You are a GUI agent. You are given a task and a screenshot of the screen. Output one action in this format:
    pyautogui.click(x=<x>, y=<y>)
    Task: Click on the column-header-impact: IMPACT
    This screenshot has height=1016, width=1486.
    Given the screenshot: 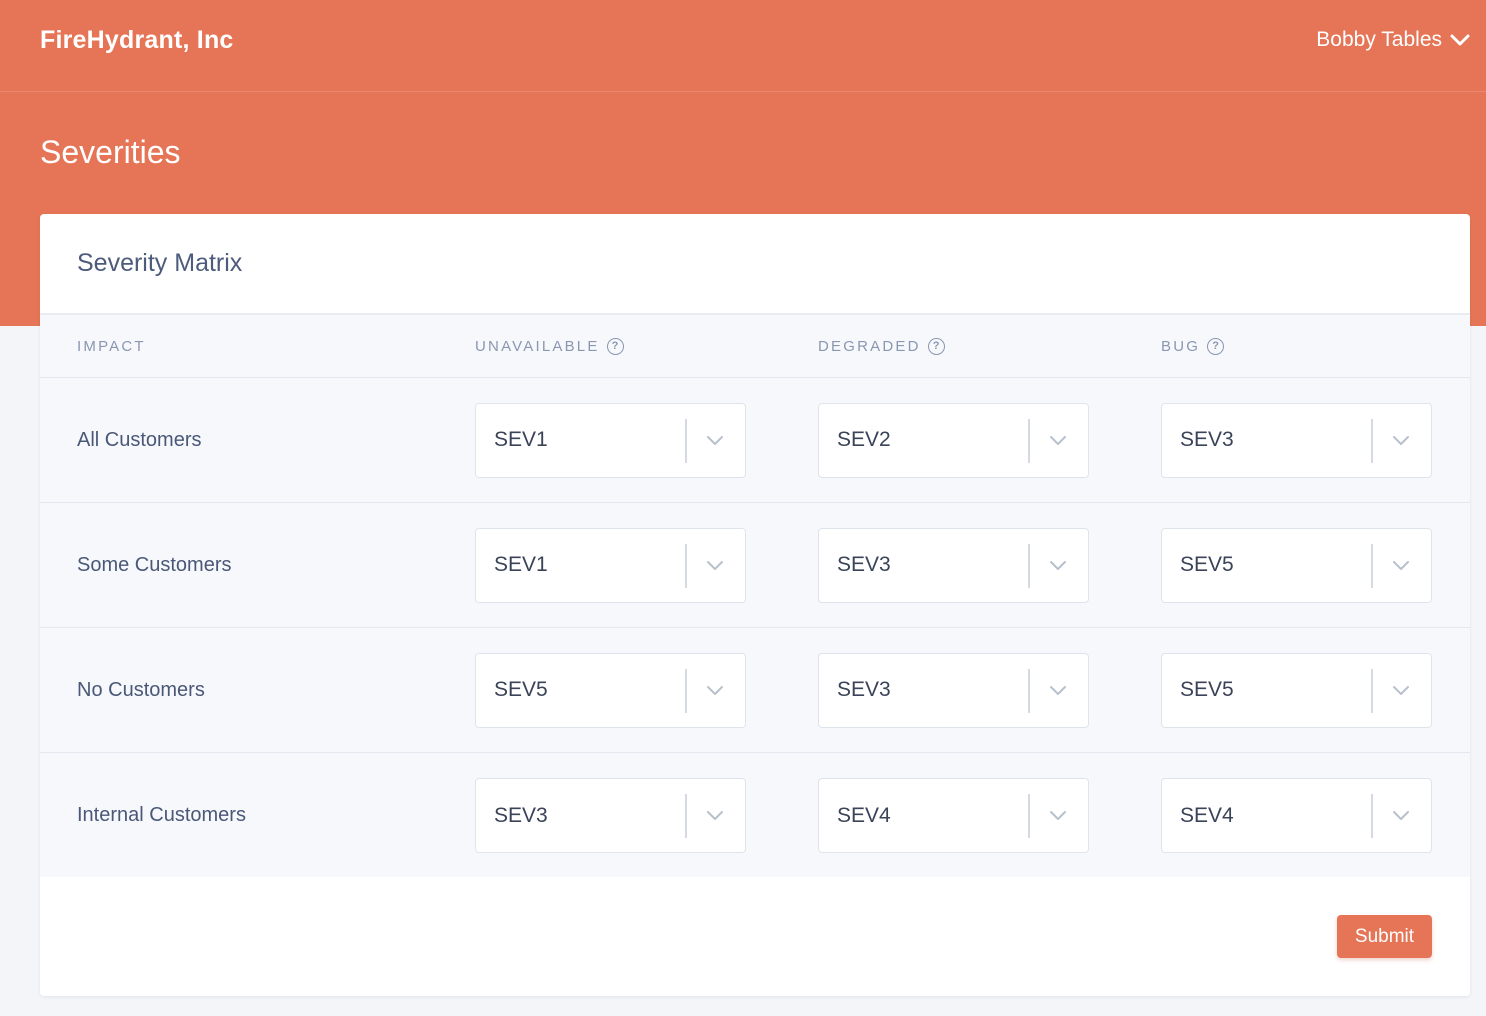 What is the action you would take?
    pyautogui.click(x=111, y=346)
    